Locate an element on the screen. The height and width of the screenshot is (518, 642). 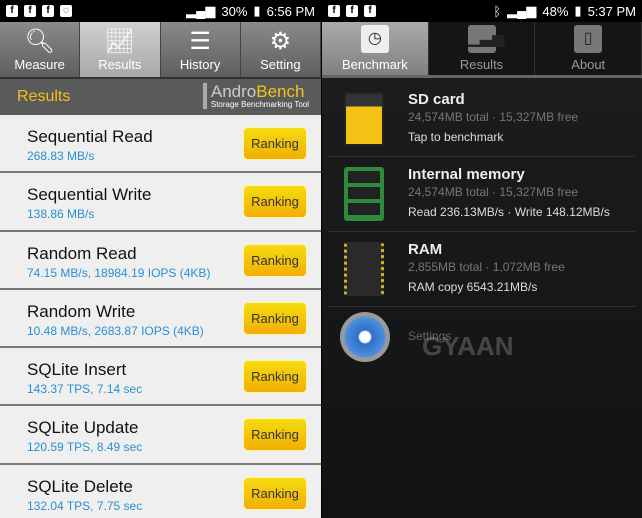
main-tabs: 🔍︎ Measure 📈︎ Results ☰ History ⚙ Setting is located at coordinates (160, 50).